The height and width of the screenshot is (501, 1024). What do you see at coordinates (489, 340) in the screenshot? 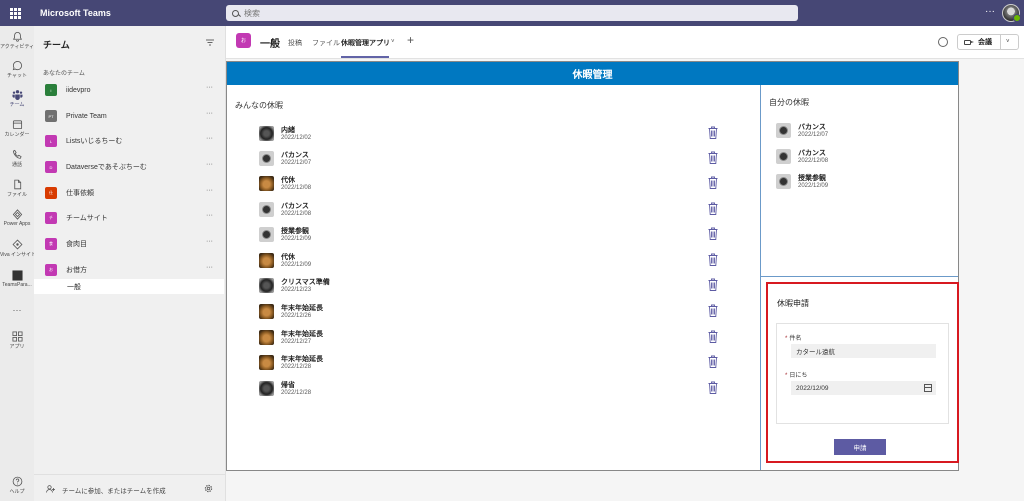
I see `list-item: 年末年始延長 2022/12/27` at bounding box center [489, 340].